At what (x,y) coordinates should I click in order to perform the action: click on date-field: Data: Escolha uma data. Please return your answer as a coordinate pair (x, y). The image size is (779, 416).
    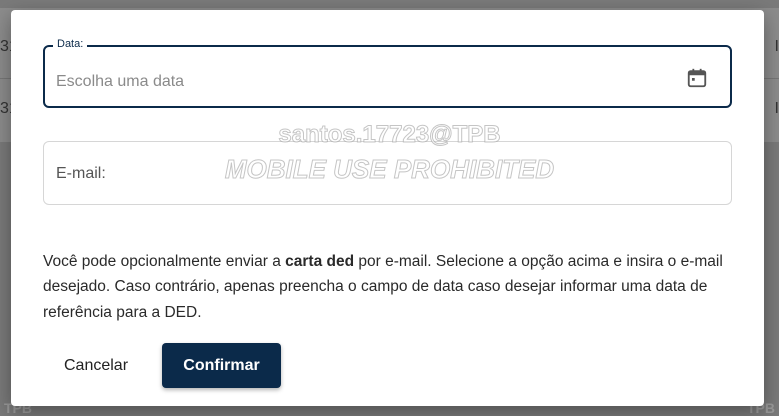
    Looking at the image, I should click on (387, 73).